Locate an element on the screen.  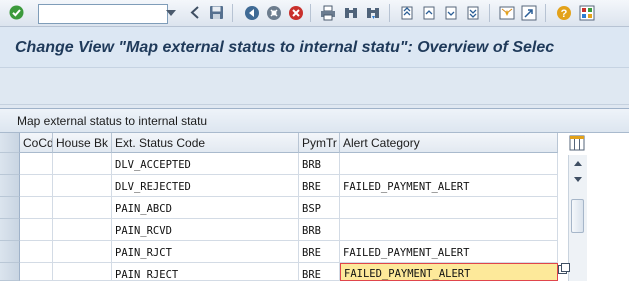
application-toolbar is located at coordinates (314, 86).